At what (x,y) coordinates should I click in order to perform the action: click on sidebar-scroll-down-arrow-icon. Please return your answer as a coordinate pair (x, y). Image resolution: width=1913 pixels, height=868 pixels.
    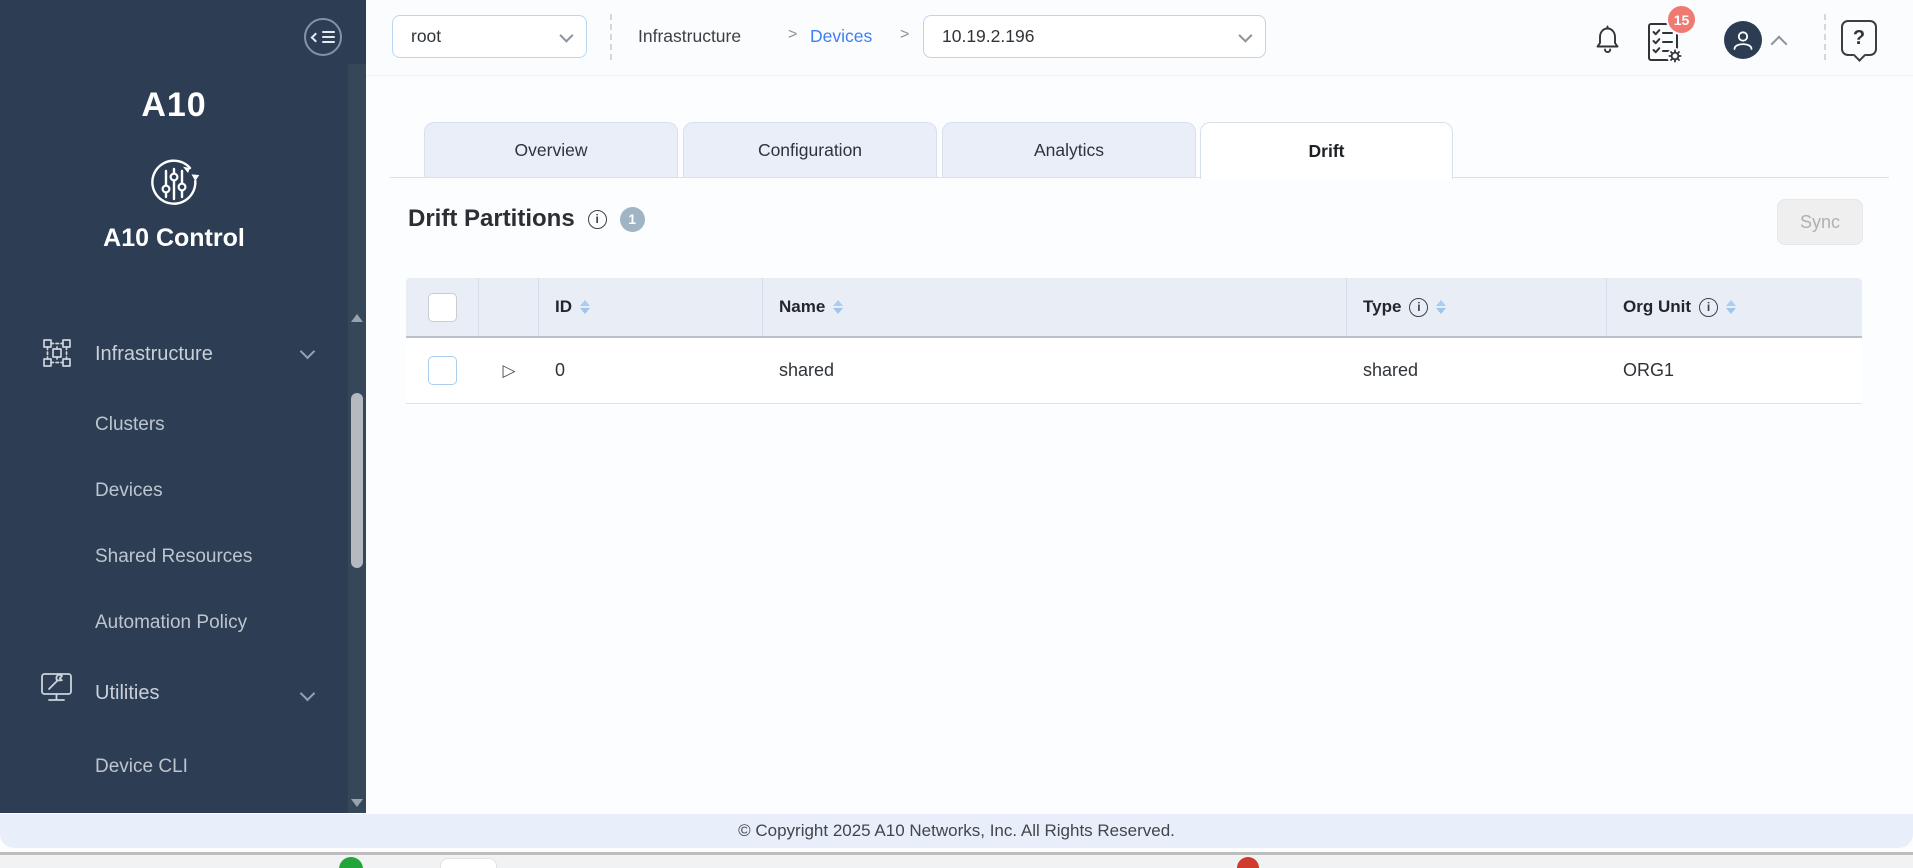
    Looking at the image, I should click on (357, 803).